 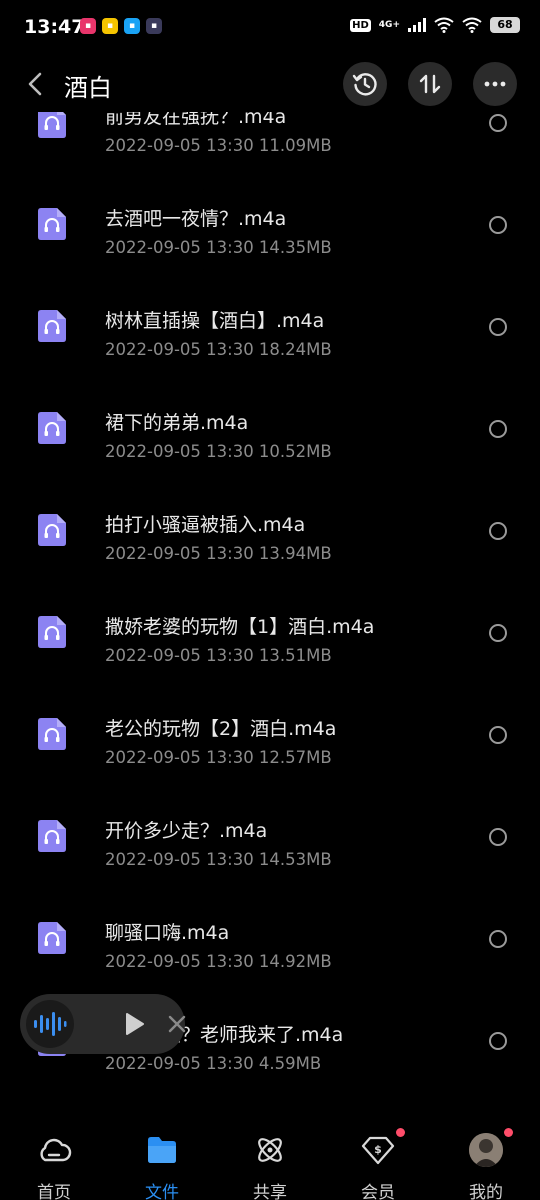 I want to click on file-meta: 2022-09-05 13:30 14.53MB, so click(x=218, y=859).